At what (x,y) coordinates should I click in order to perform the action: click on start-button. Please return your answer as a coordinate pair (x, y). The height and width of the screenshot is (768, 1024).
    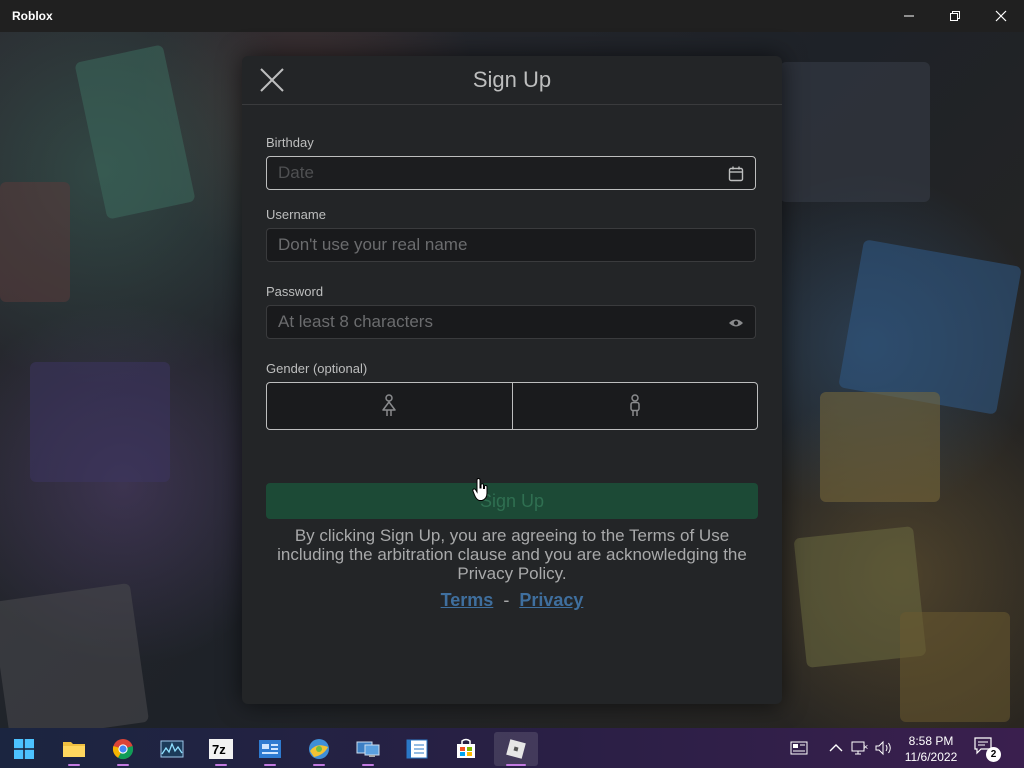
    Looking at the image, I should click on (24, 749).